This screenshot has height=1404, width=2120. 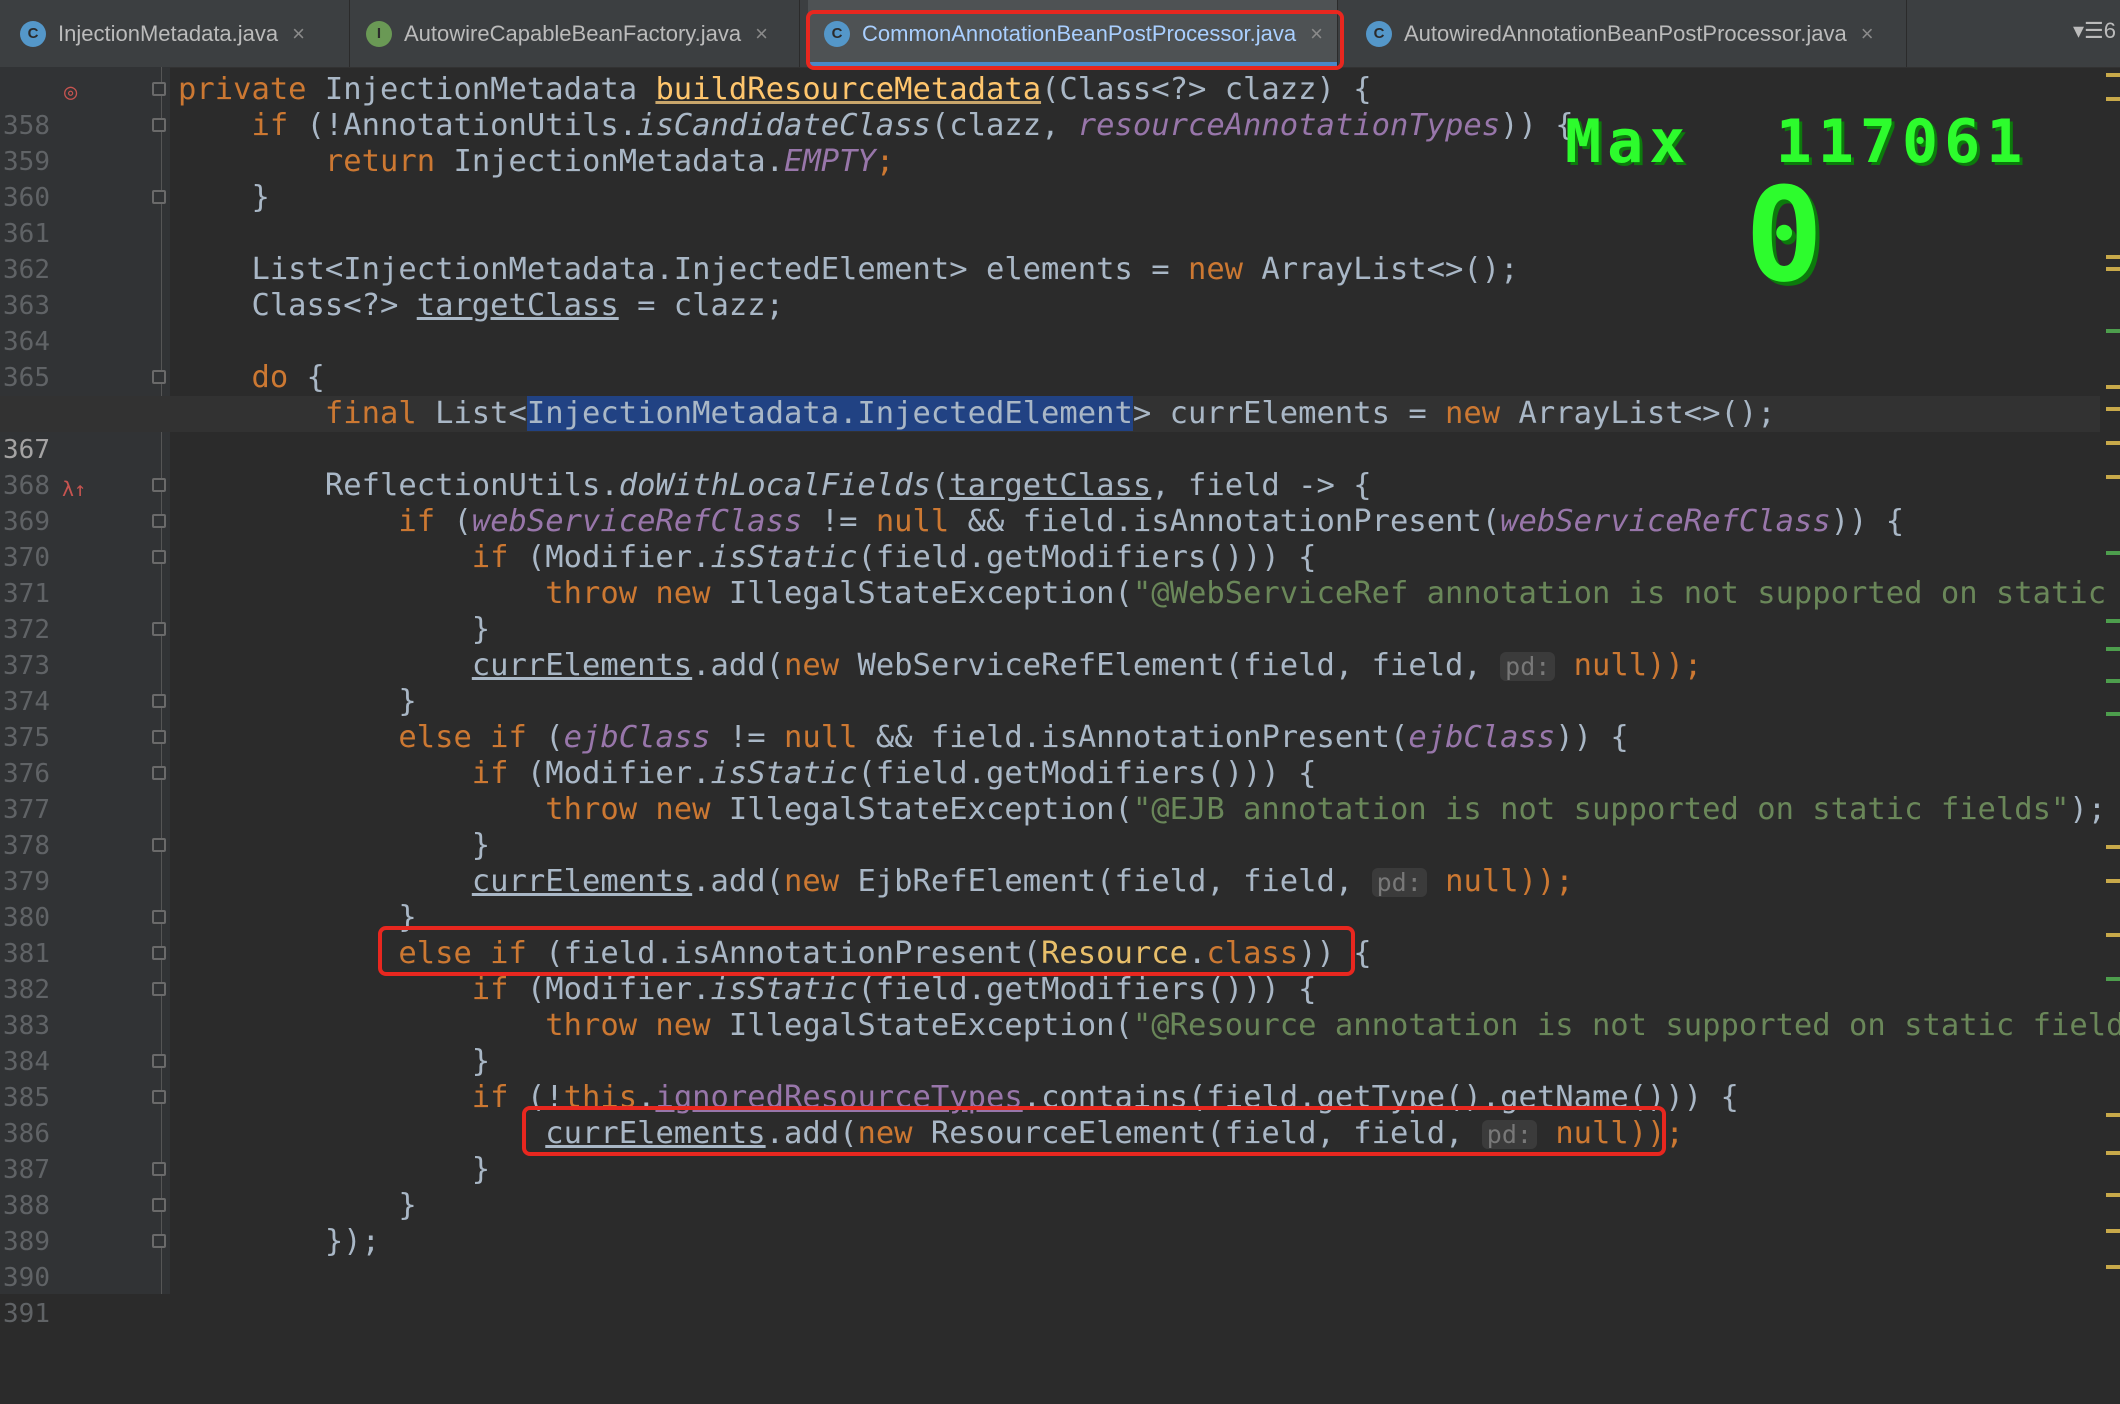 What do you see at coordinates (1050, 862) in the screenshot?
I see `code-line: 379 }` at bounding box center [1050, 862].